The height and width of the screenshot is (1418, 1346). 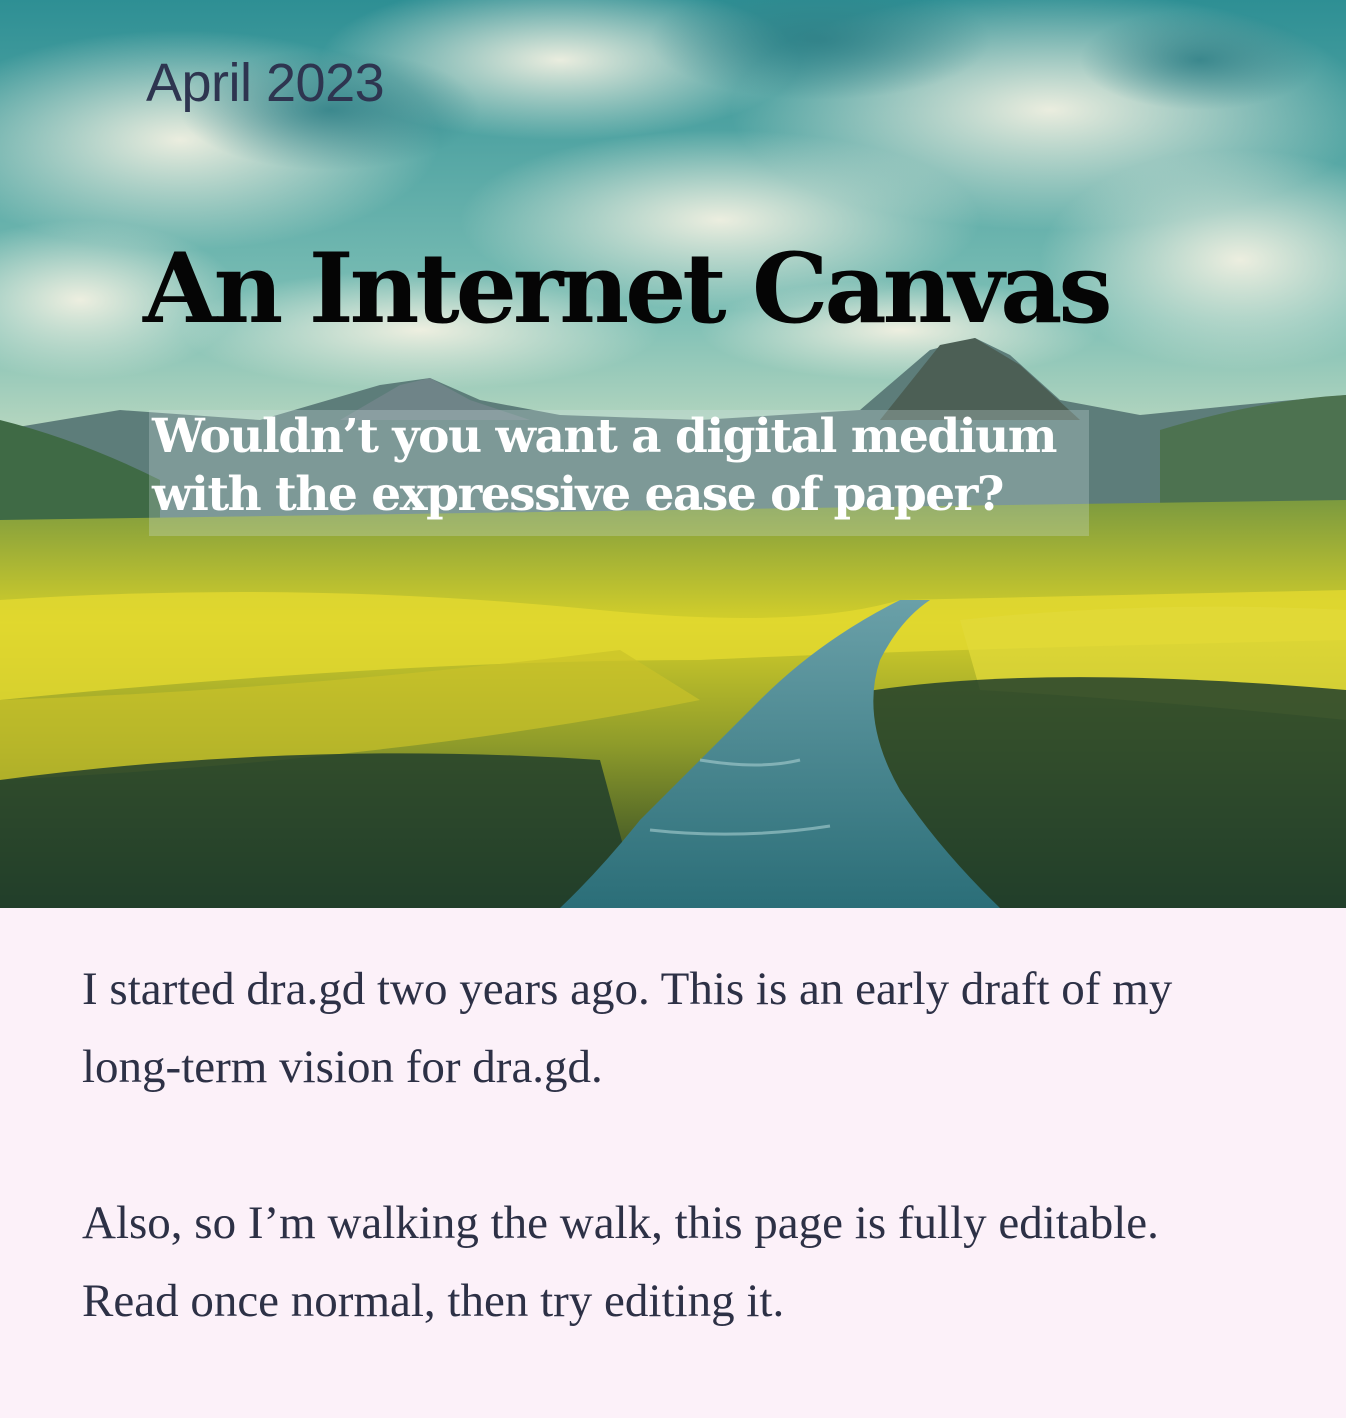 I want to click on subtitle-line-2: with the expressive ease of paper?, so click(x=578, y=494).